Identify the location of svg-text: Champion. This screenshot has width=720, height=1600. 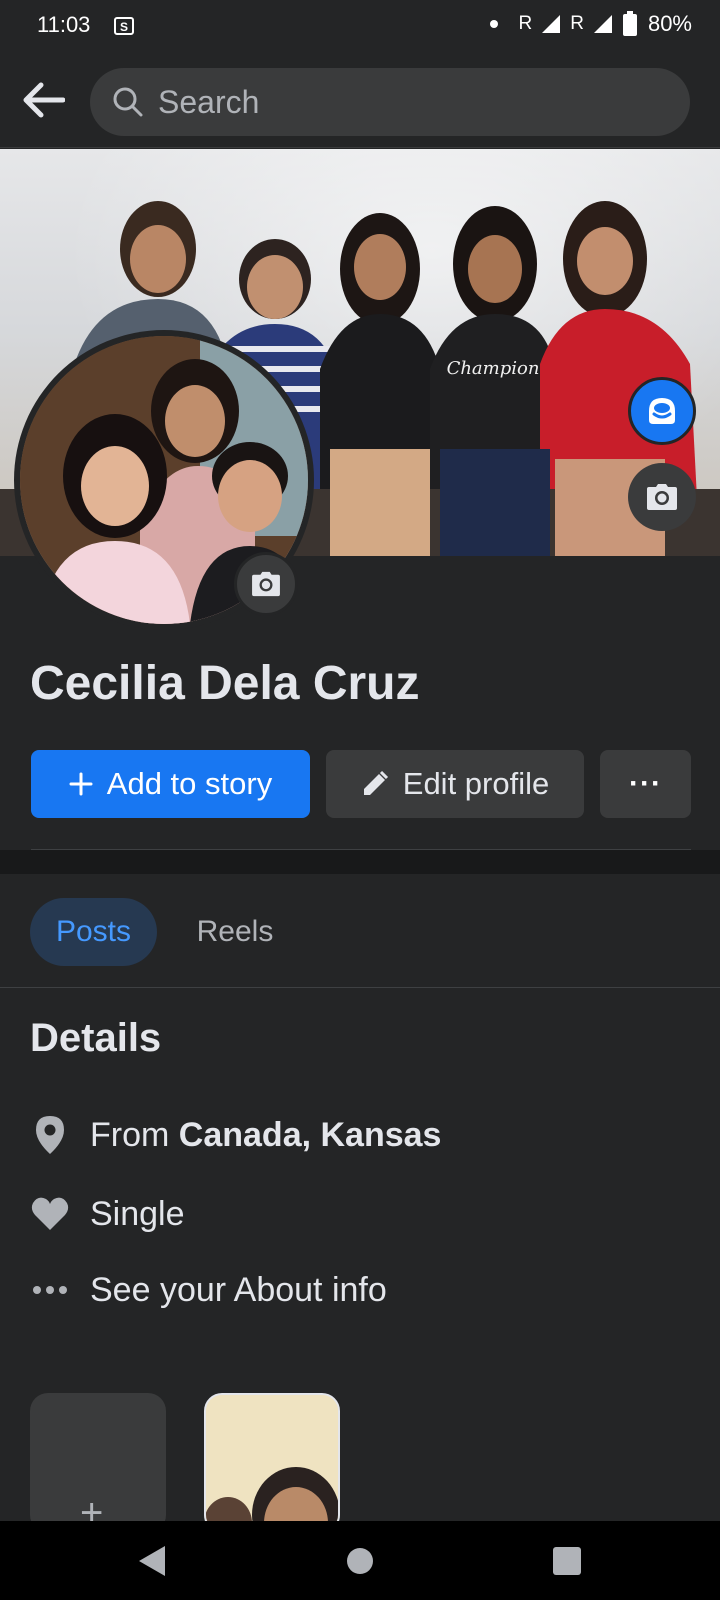
(493, 368).